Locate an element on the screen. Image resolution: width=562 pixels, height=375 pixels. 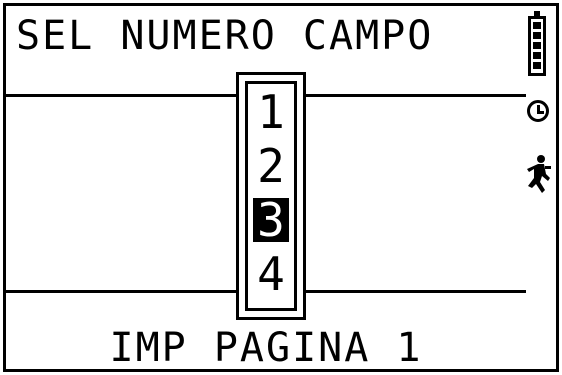
screen-title: SEL NUMERO CAMPO is located at coordinates (225, 36).